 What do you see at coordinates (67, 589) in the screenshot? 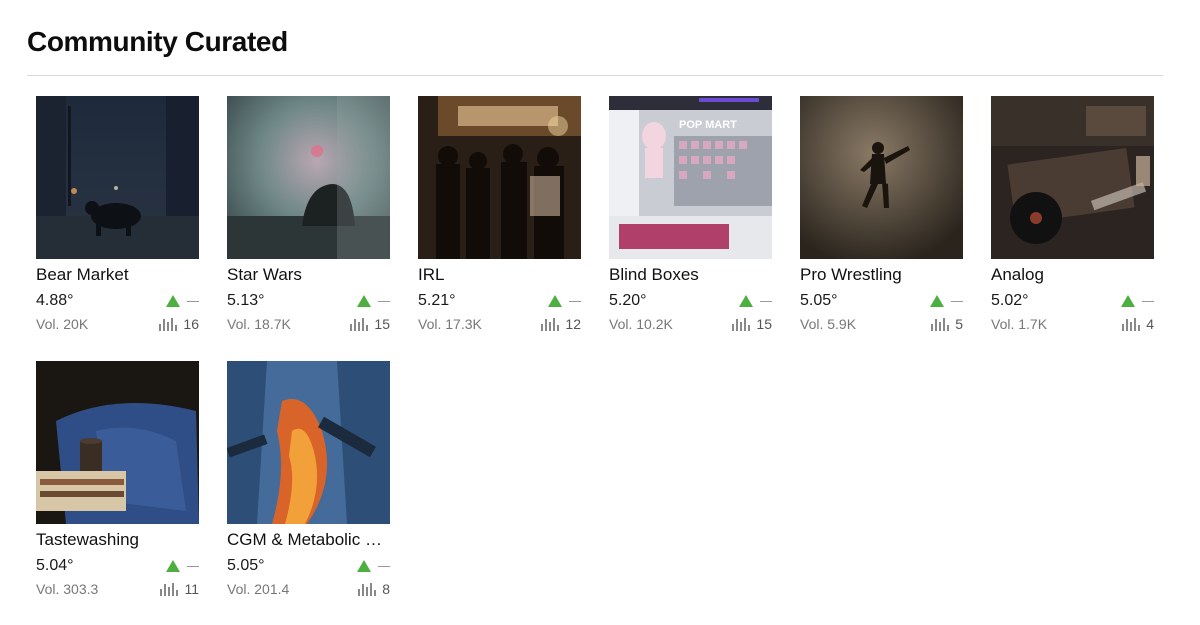
I see `card-volume: Vol. 303.3` at bounding box center [67, 589].